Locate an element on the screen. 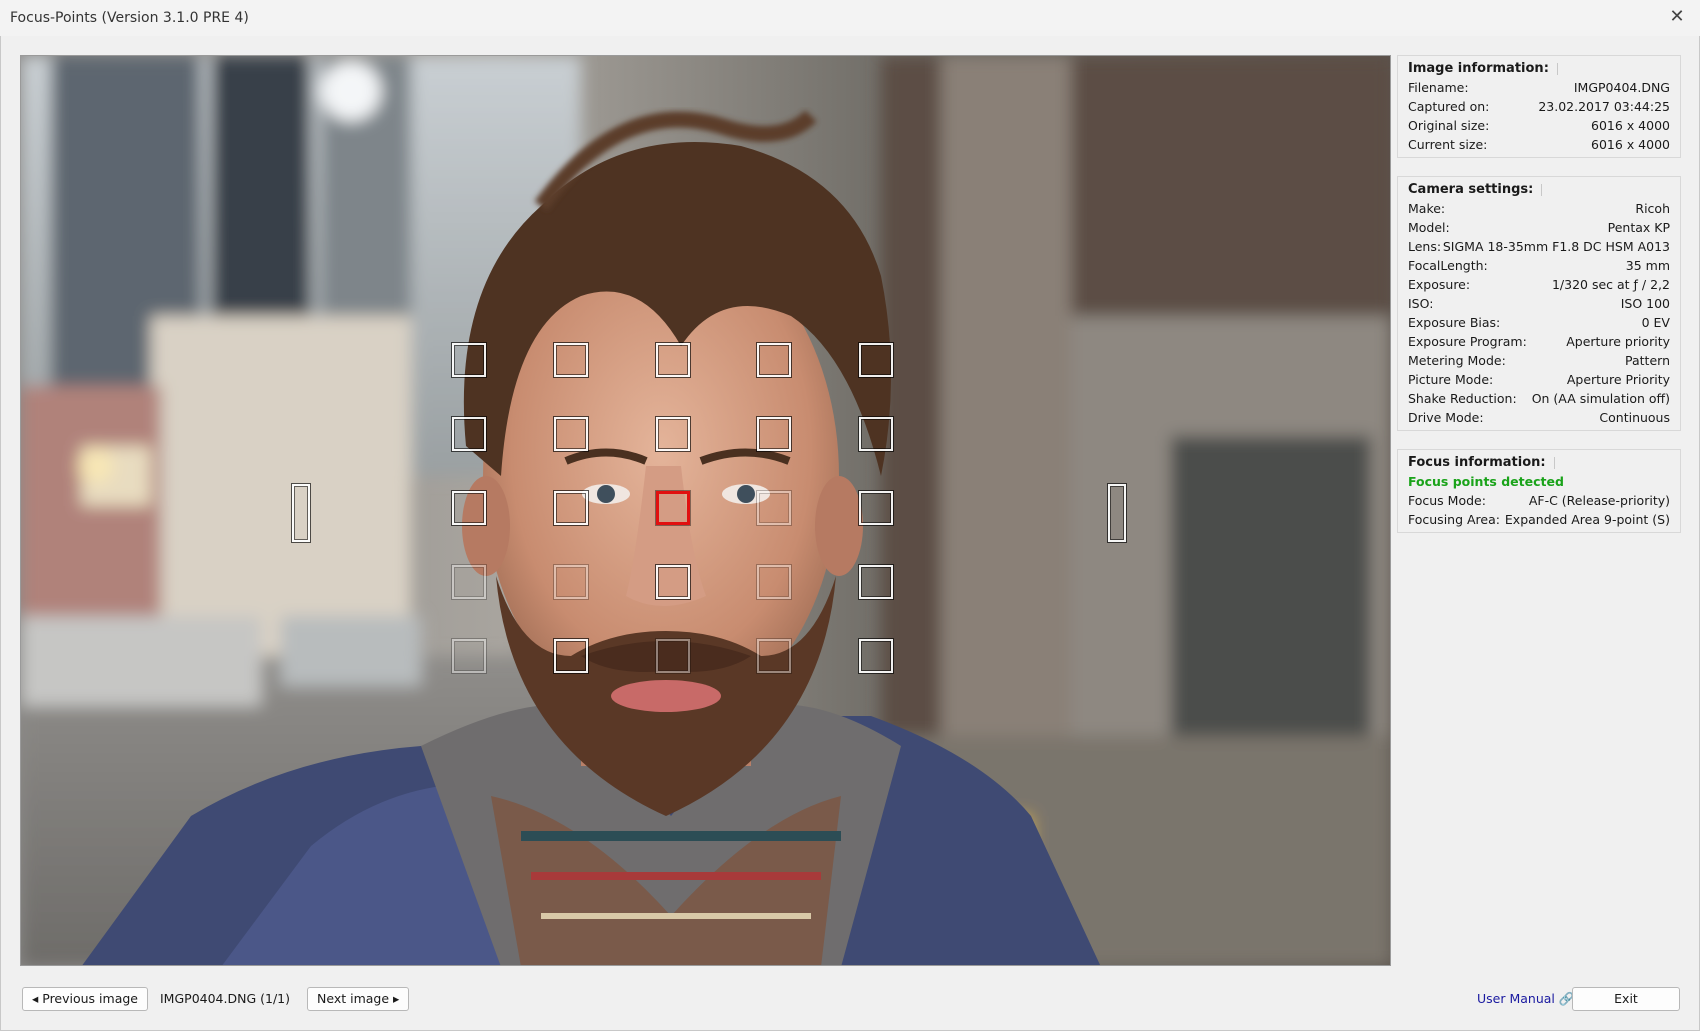  info-label: Filename: is located at coordinates (1438, 87).